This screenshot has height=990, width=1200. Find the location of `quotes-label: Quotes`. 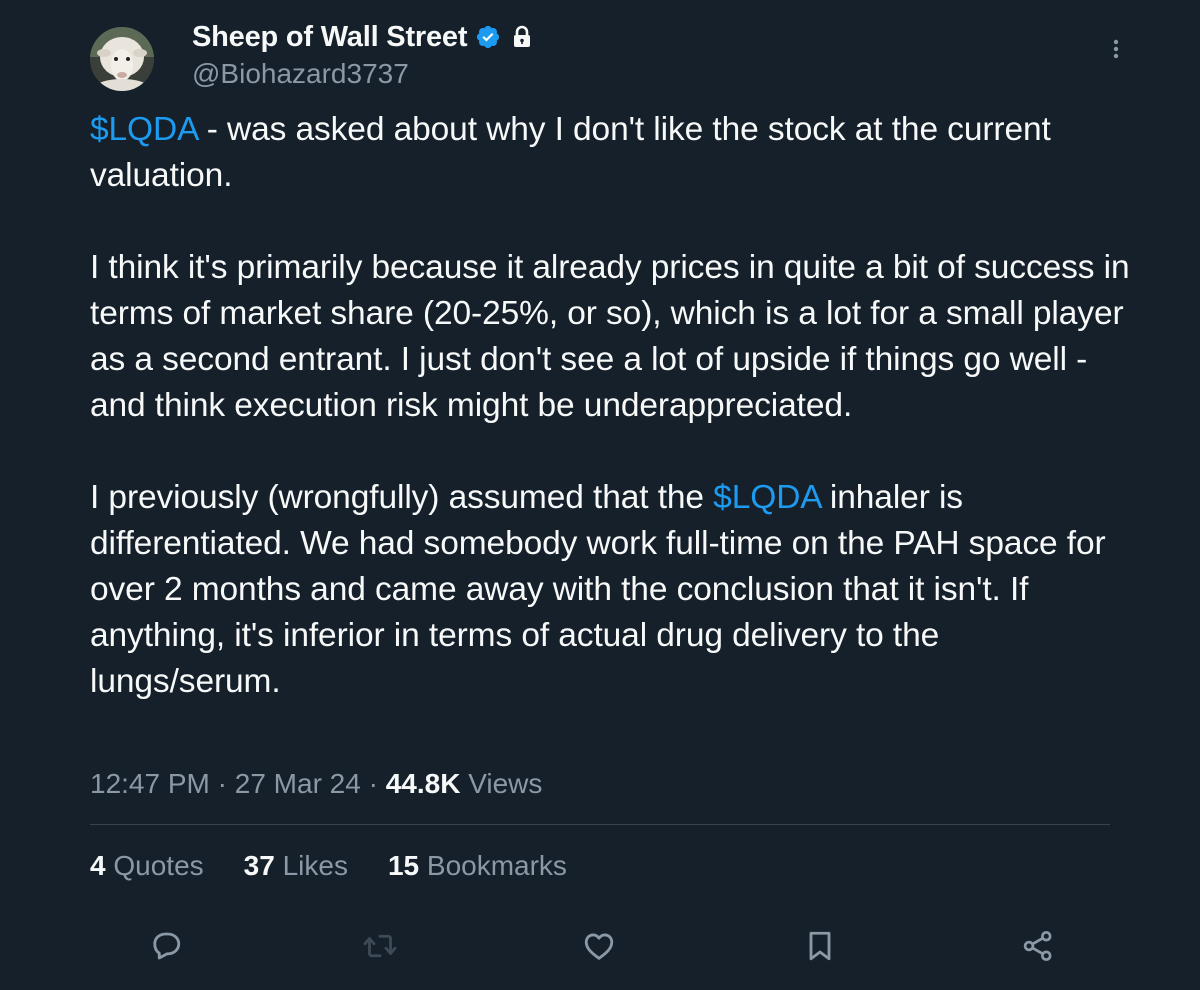

quotes-label: Quotes is located at coordinates (158, 865).